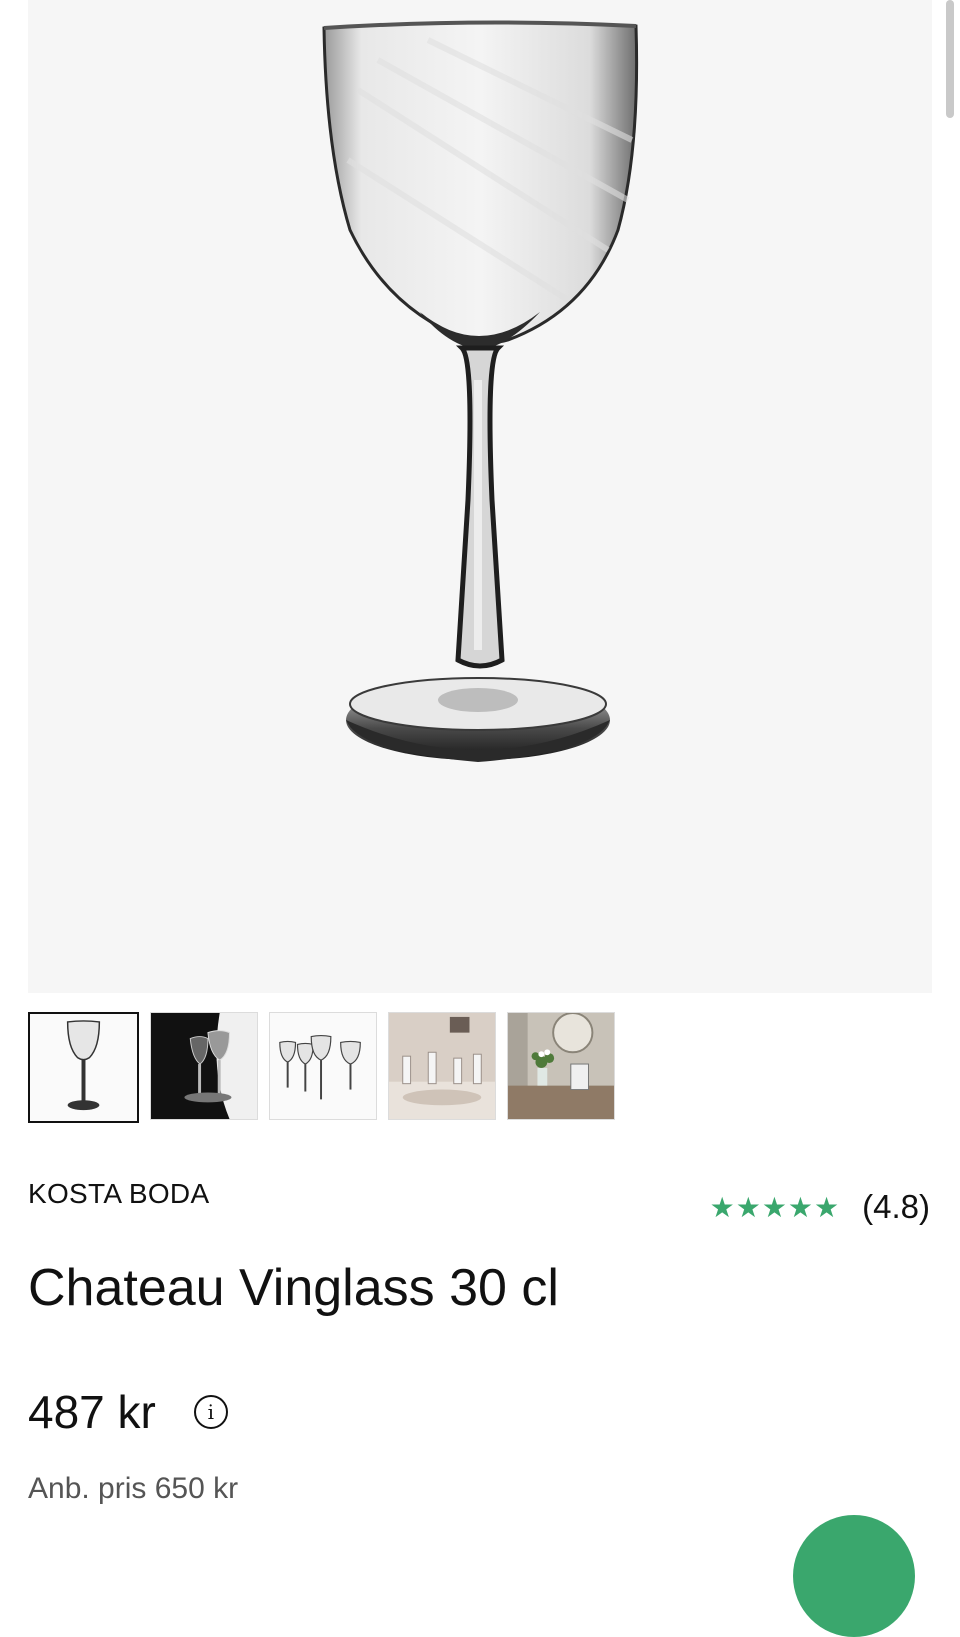 The image size is (960, 1637). I want to click on floating-action-button, so click(854, 1576).